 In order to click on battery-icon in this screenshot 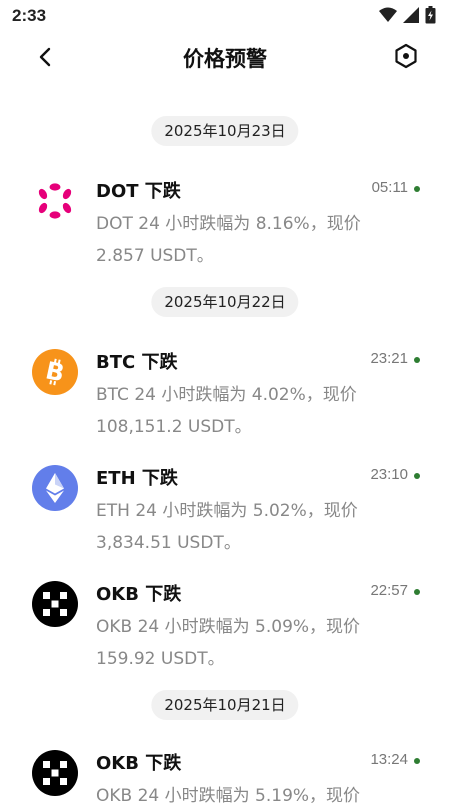, I will do `click(430, 17)`.